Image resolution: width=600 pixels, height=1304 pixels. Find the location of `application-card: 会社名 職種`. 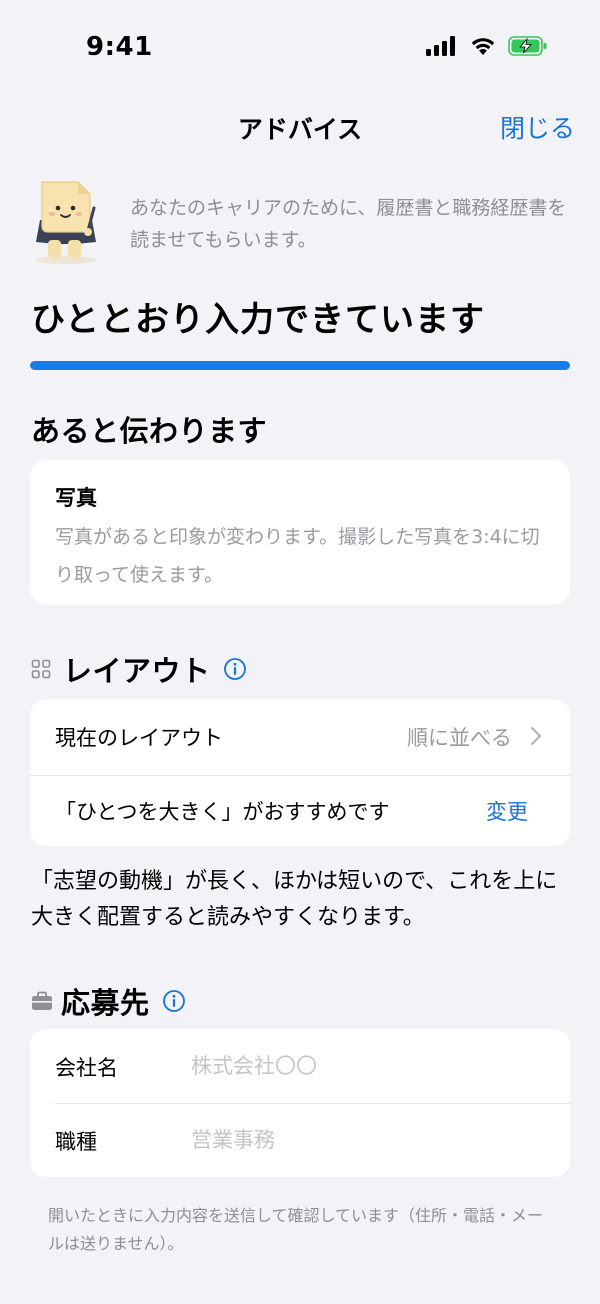

application-card: 会社名 職種 is located at coordinates (300, 1103).